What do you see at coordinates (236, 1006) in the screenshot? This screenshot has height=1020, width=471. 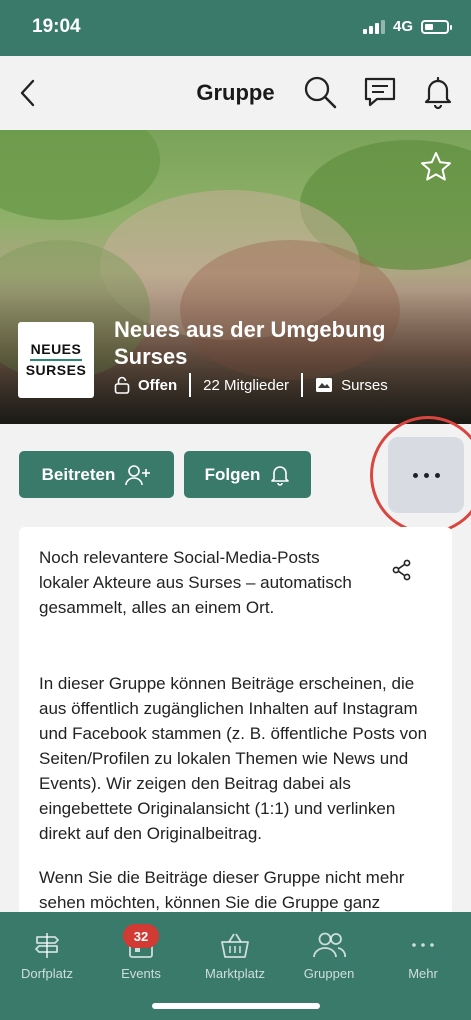 I see `home-indicator` at bounding box center [236, 1006].